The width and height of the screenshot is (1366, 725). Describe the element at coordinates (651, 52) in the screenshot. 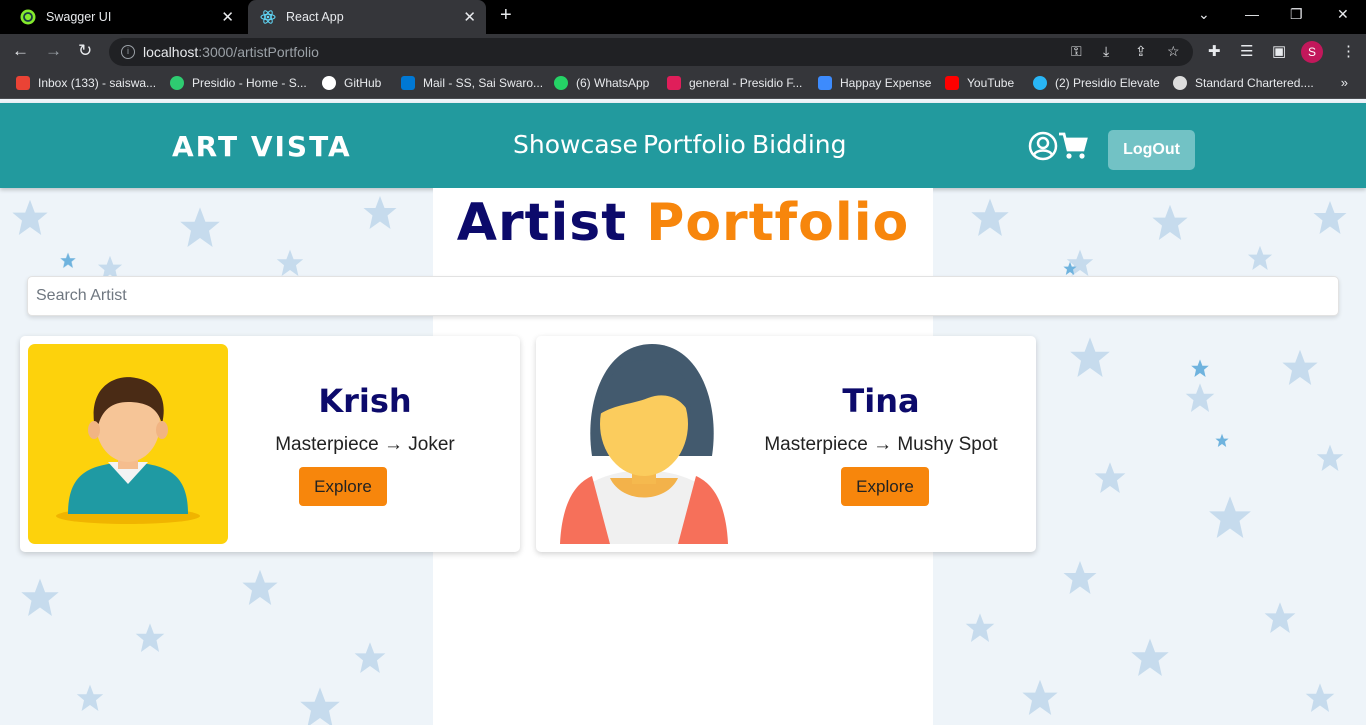

I see `address-bar: i localhost:3000/artistPortfolio ⚿ ⤓ ⇪ ☆` at that location.